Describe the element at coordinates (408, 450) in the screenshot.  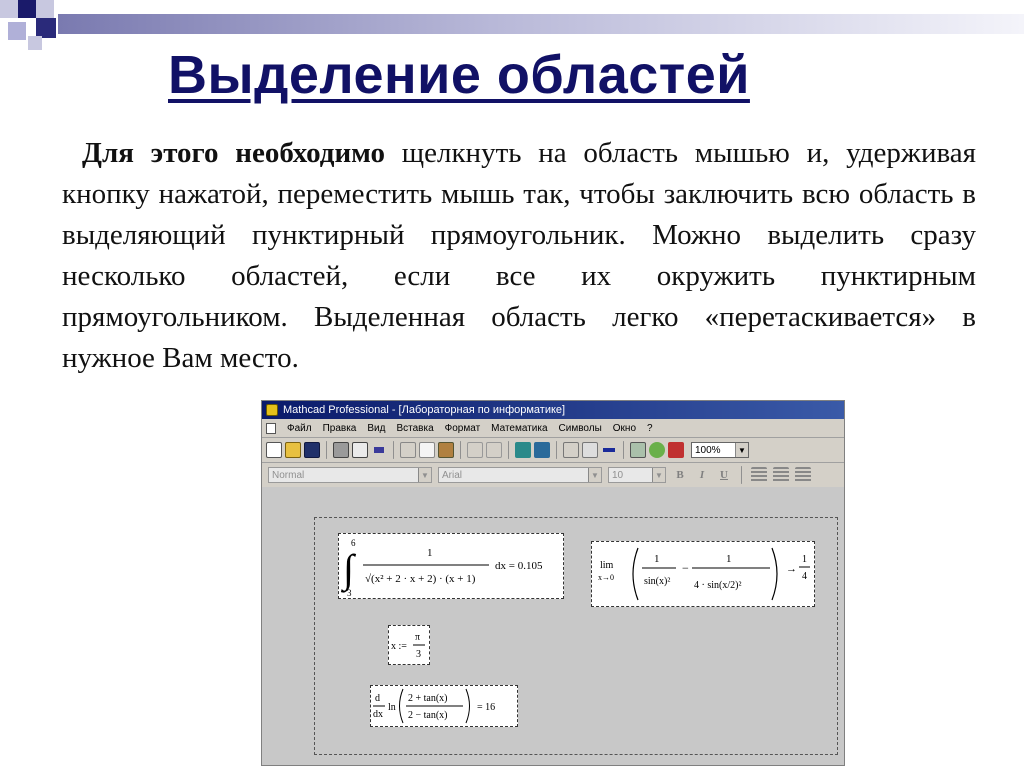
I see `cut-icon` at that location.